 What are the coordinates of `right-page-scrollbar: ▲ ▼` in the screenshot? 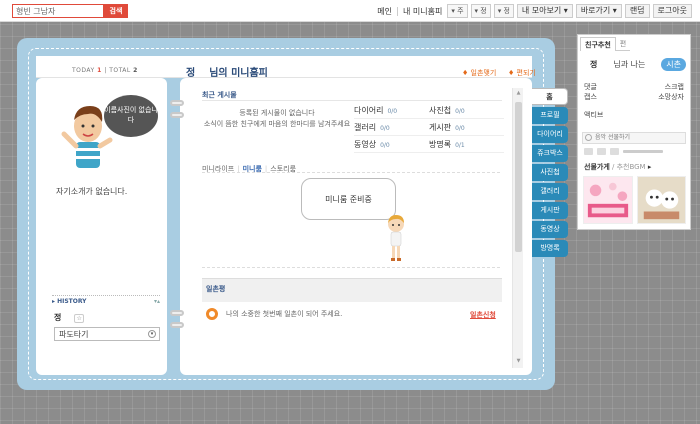 It's located at (517, 228).